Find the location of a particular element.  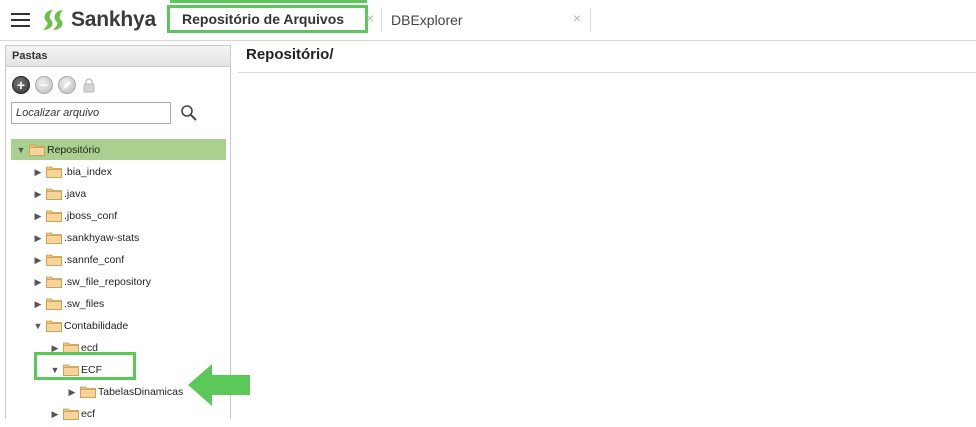

tab-dbexplorer: DBExplorer is located at coordinates (427, 20).